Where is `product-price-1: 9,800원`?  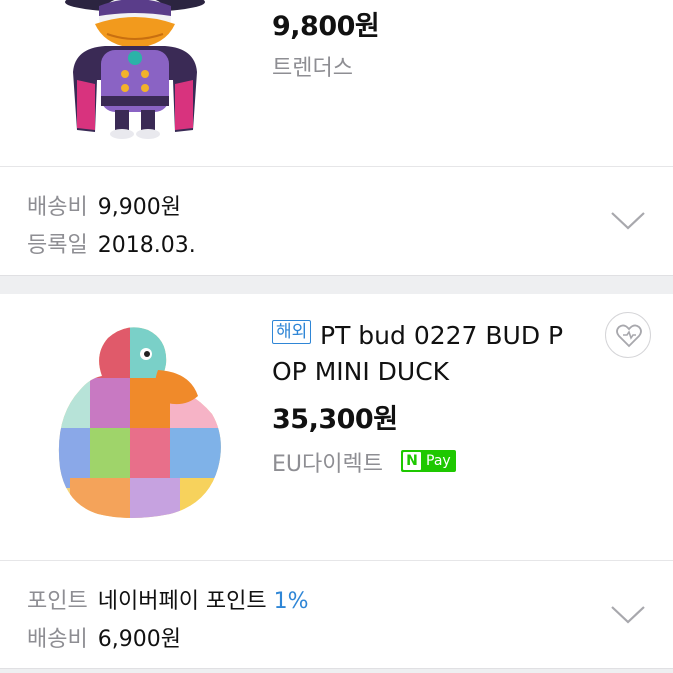 product-price-1: 9,800원 is located at coordinates (326, 26).